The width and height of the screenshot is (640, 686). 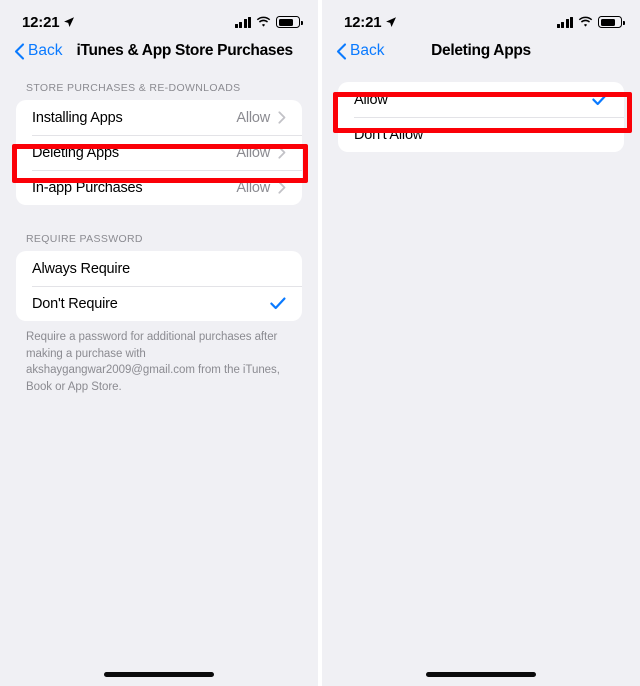 I want to click on settings-content: Allow Don't Allow, so click(x=481, y=110).